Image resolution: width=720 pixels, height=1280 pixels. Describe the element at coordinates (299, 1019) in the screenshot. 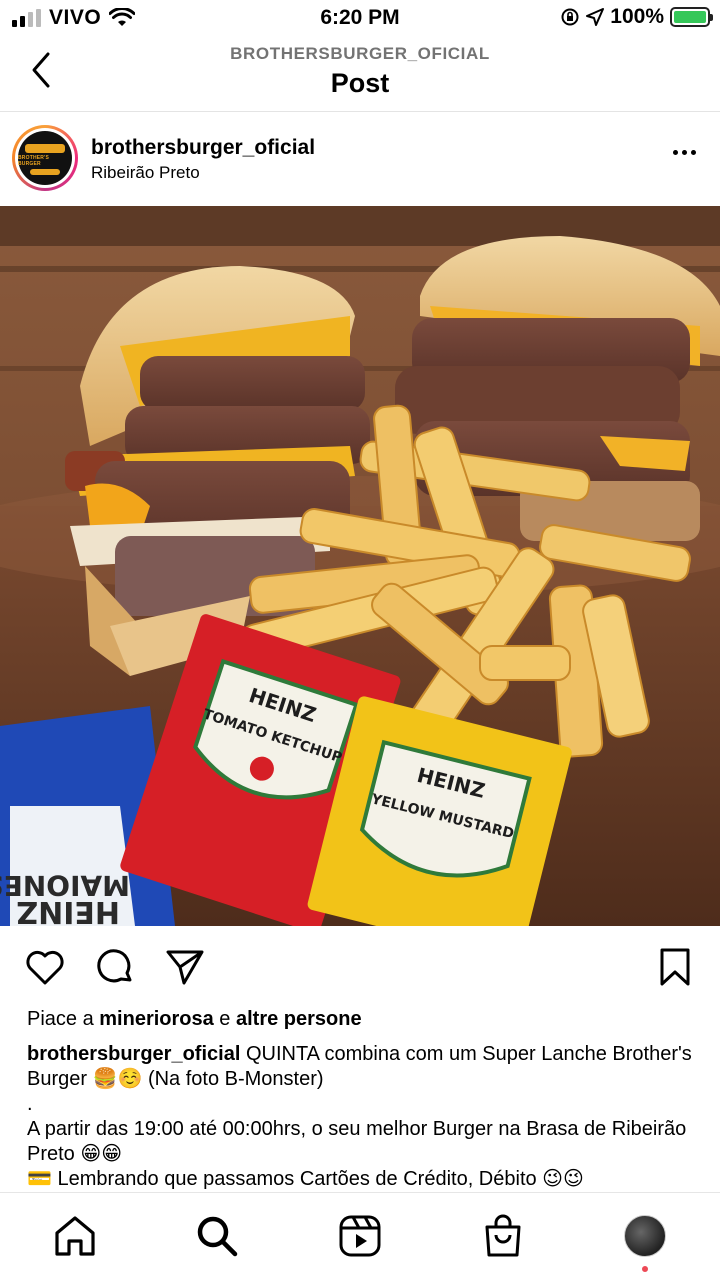

I see `likes-others: altre persone` at that location.